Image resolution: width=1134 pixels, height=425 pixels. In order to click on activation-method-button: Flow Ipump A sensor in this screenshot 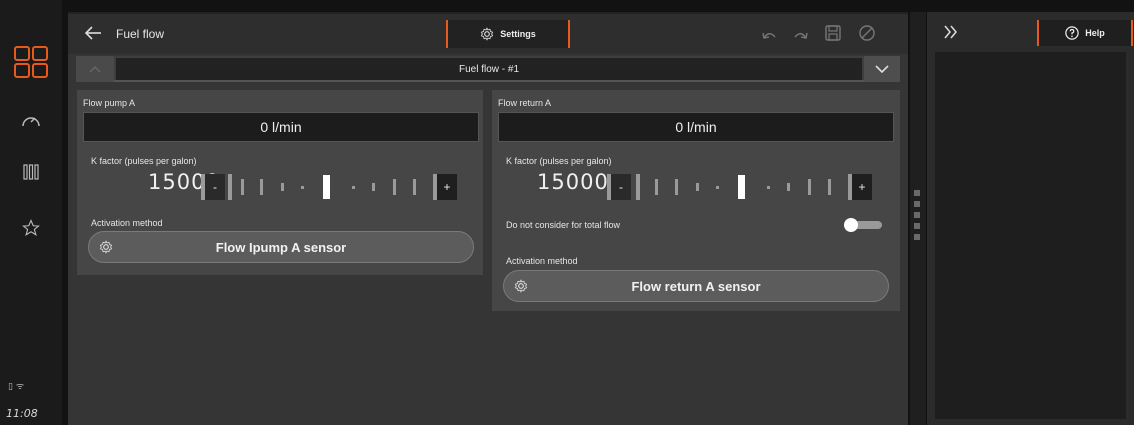, I will do `click(281, 247)`.